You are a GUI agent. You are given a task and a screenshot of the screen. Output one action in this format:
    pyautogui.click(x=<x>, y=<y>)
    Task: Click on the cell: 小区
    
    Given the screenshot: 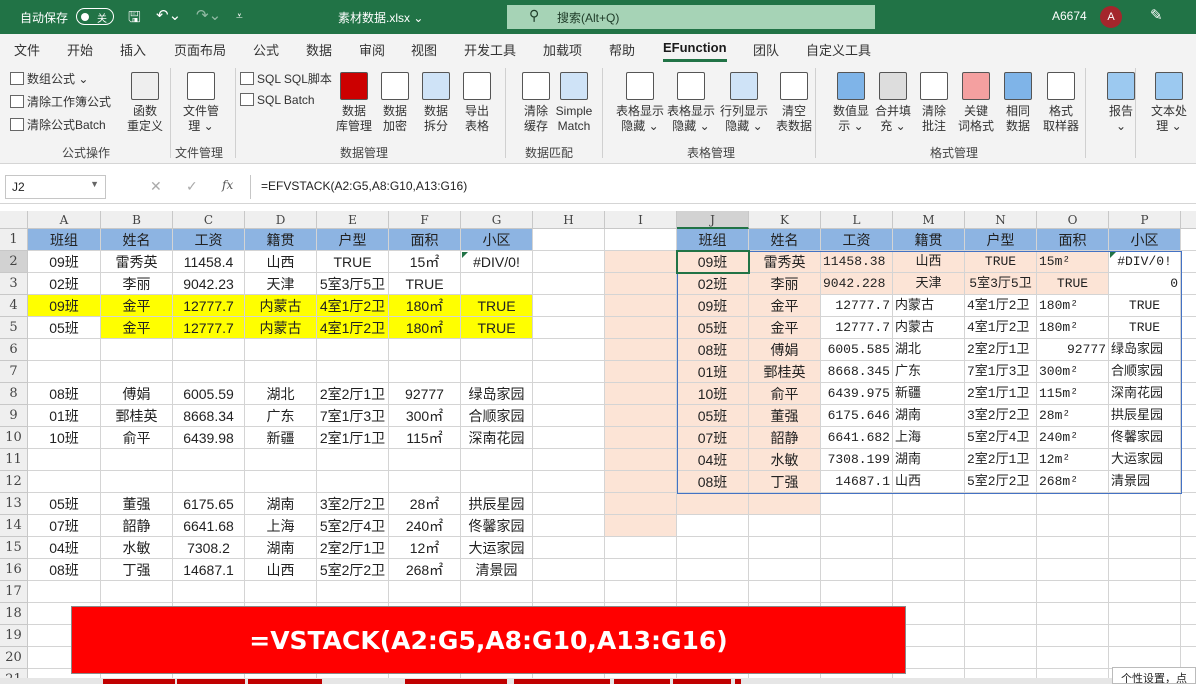 What is the action you would take?
    pyautogui.click(x=497, y=240)
    